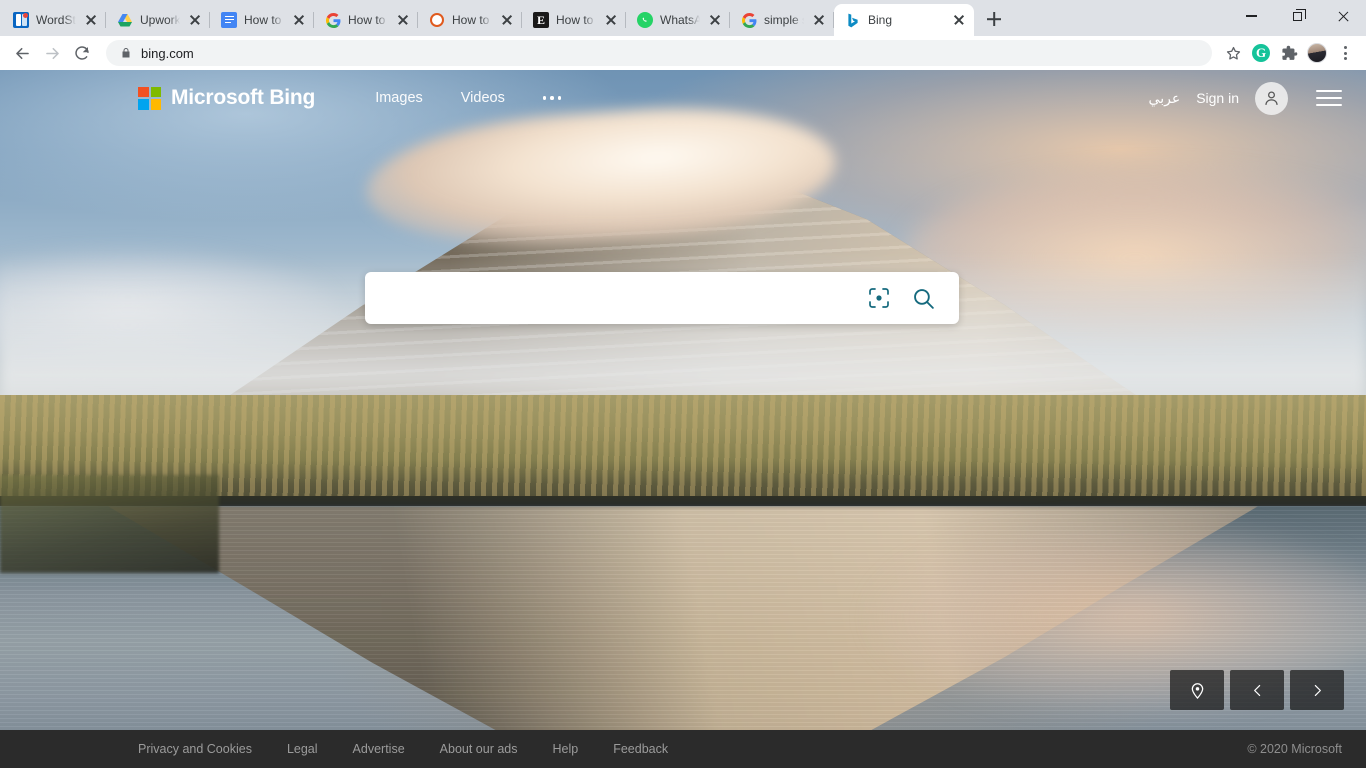 The height and width of the screenshot is (768, 1366). I want to click on browser-tab: Upwork - G, so click(158, 20).